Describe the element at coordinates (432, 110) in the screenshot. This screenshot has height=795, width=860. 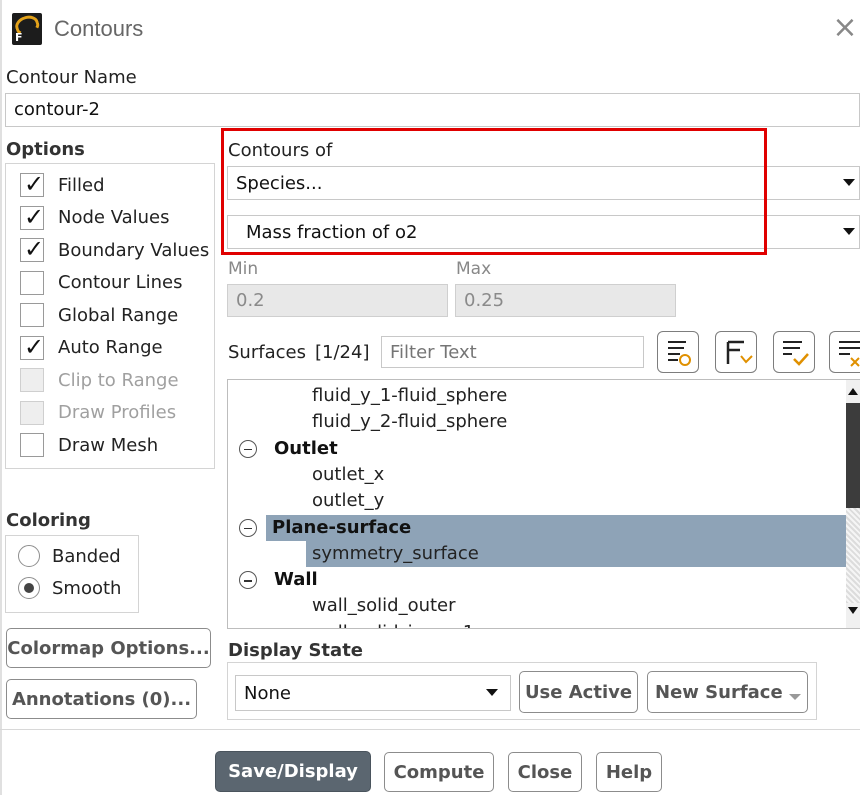
I see `contour-name-input: contour-2` at that location.